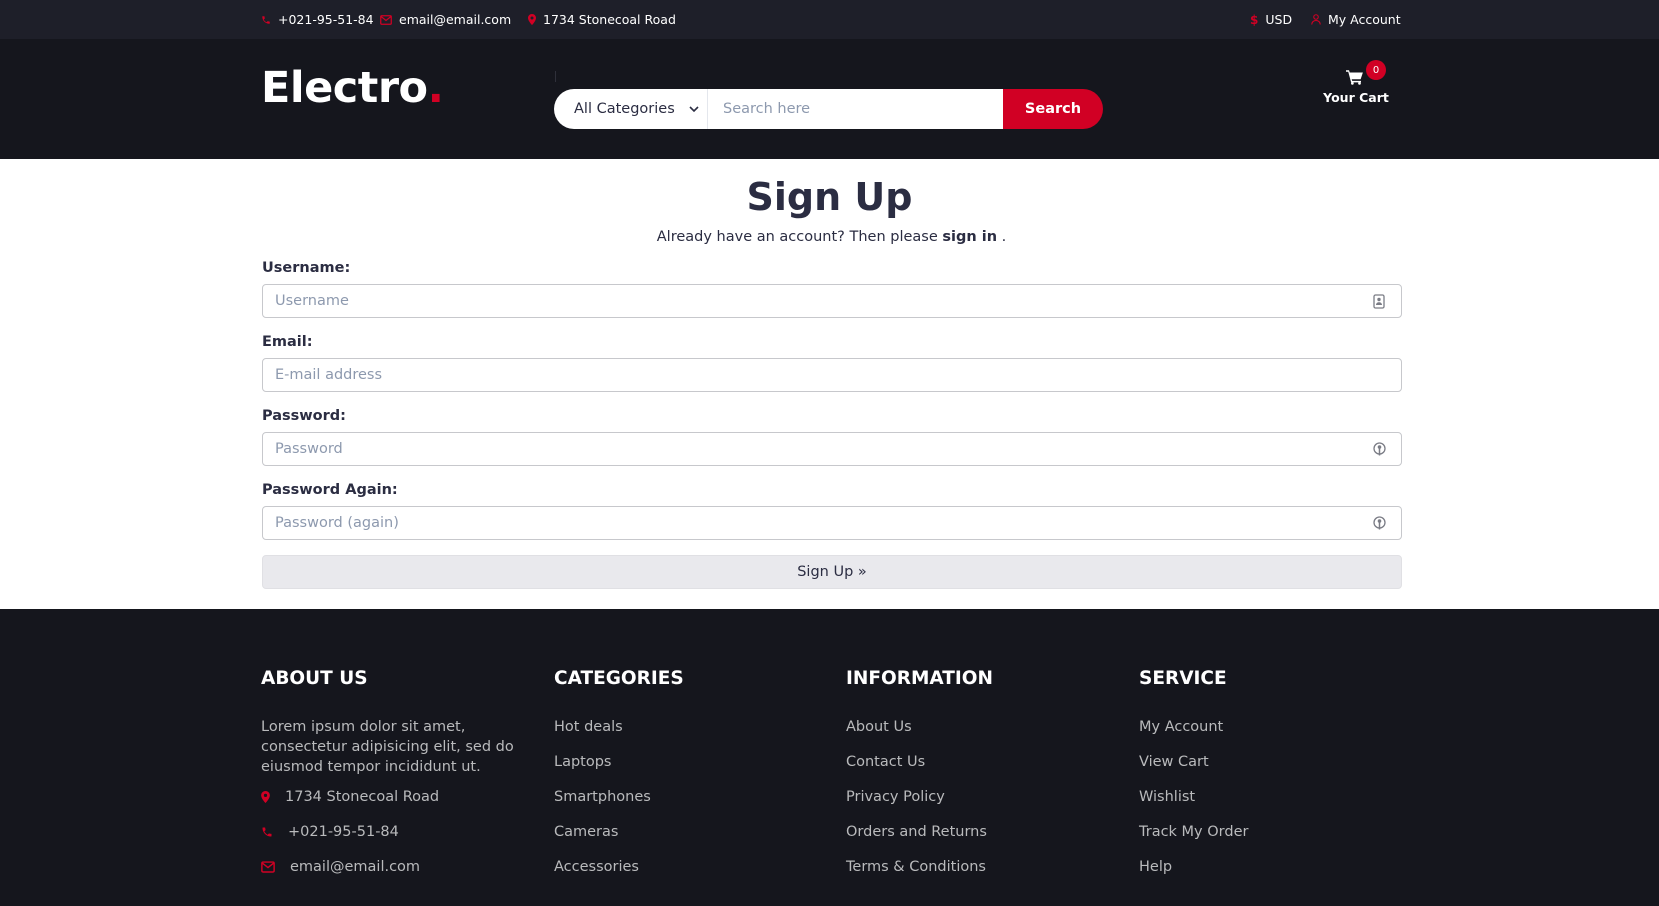 The image size is (1659, 906). What do you see at coordinates (586, 832) in the screenshot?
I see `footer-link-cameras: Cameras` at bounding box center [586, 832].